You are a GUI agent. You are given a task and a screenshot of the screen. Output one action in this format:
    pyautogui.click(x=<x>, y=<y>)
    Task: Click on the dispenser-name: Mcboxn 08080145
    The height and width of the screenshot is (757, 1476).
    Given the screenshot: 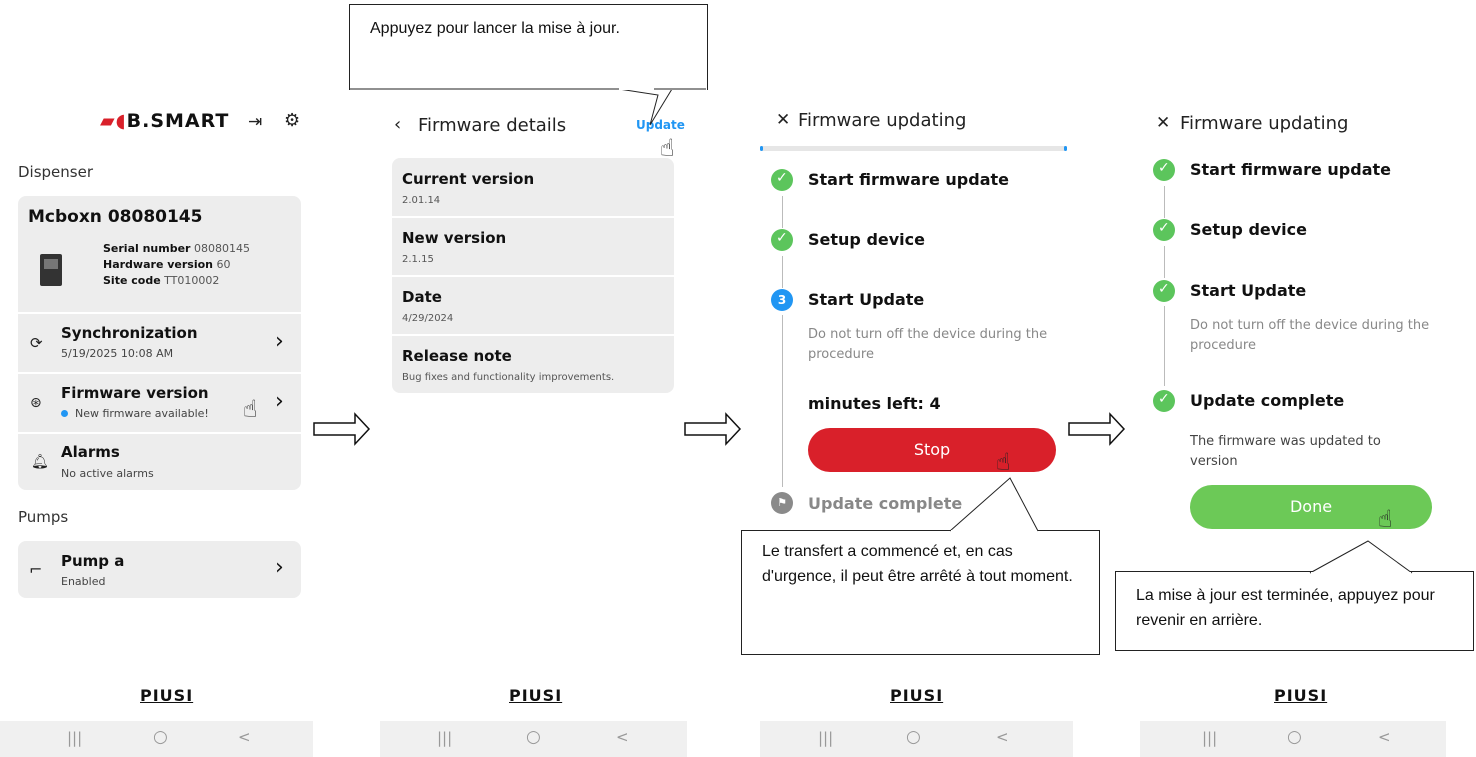 What is the action you would take?
    pyautogui.click(x=115, y=217)
    